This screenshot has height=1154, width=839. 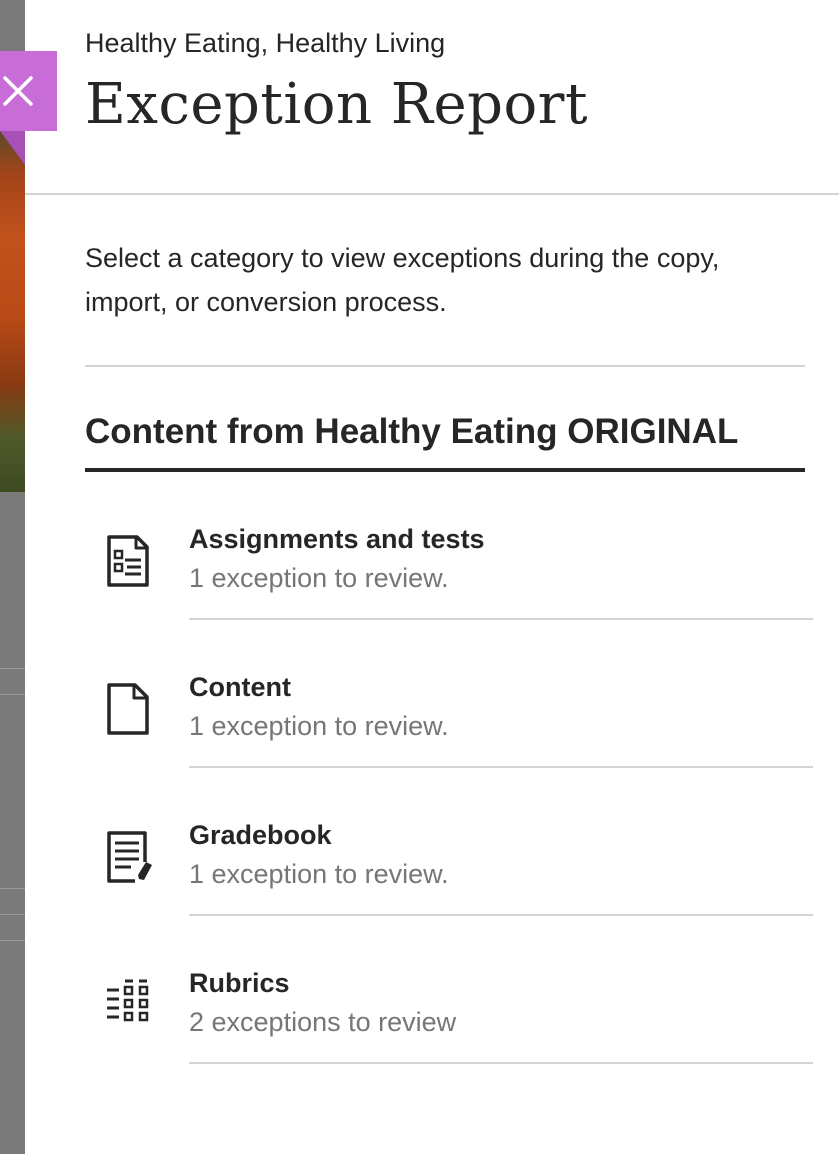 What do you see at coordinates (337, 539) in the screenshot?
I see `category-label: Assignments and tests` at bounding box center [337, 539].